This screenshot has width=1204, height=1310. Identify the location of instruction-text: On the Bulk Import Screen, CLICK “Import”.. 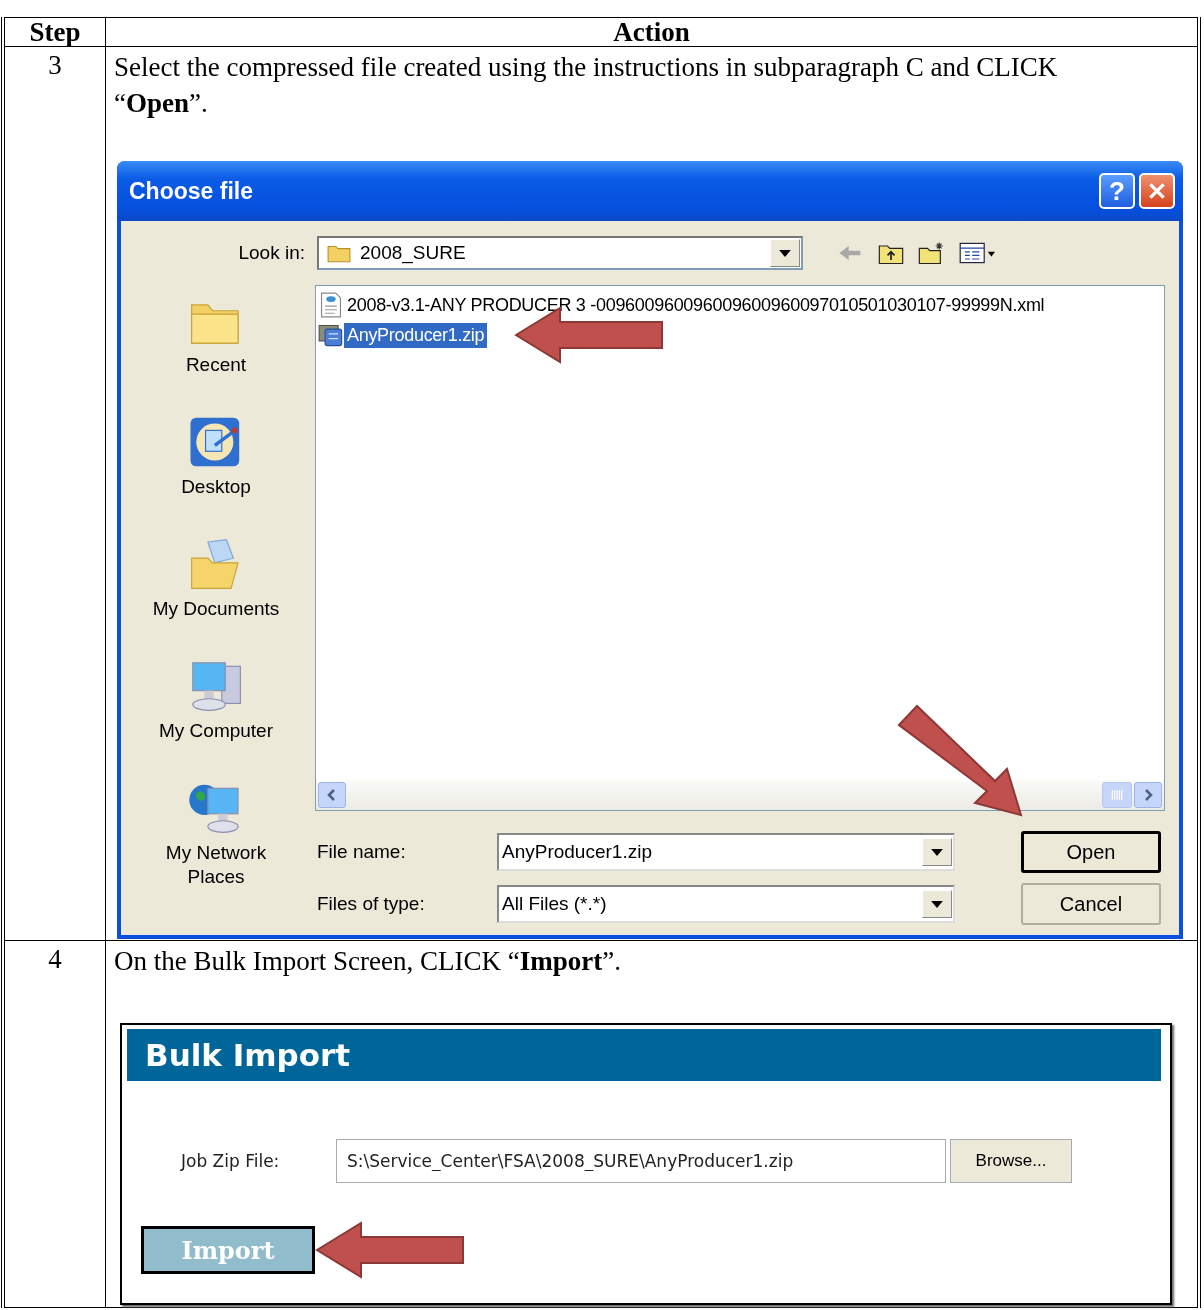
(368, 961).